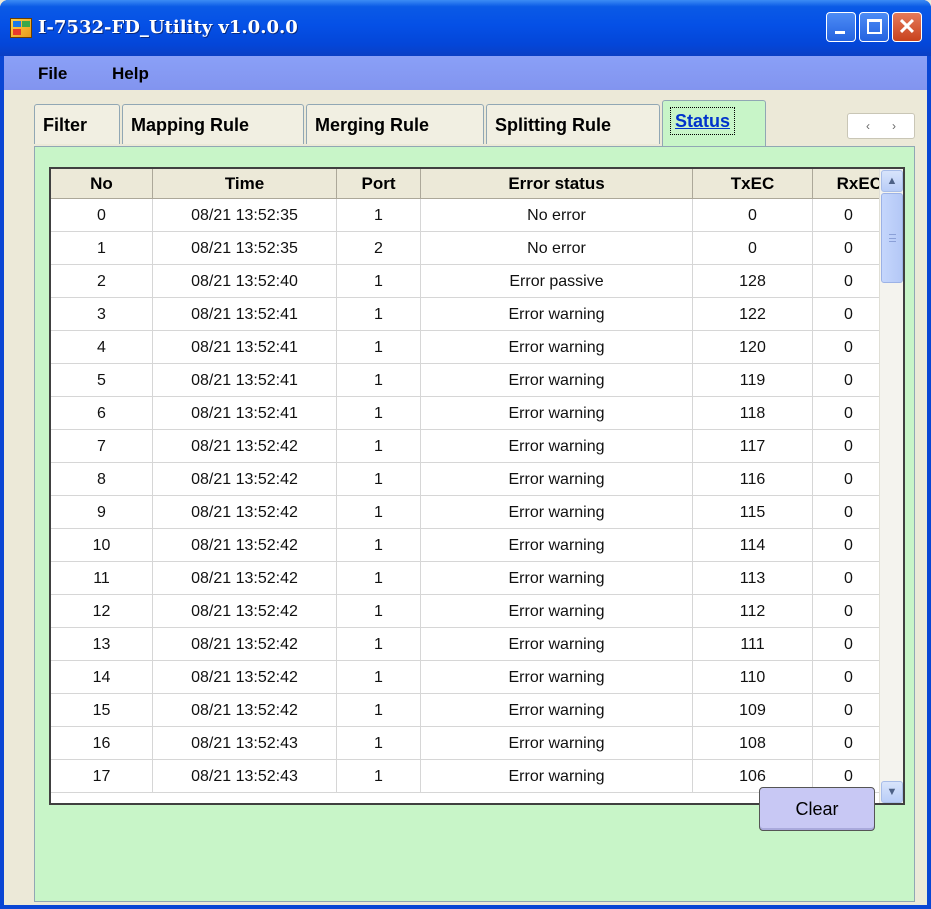  I want to click on table-cell: 110, so click(753, 677).